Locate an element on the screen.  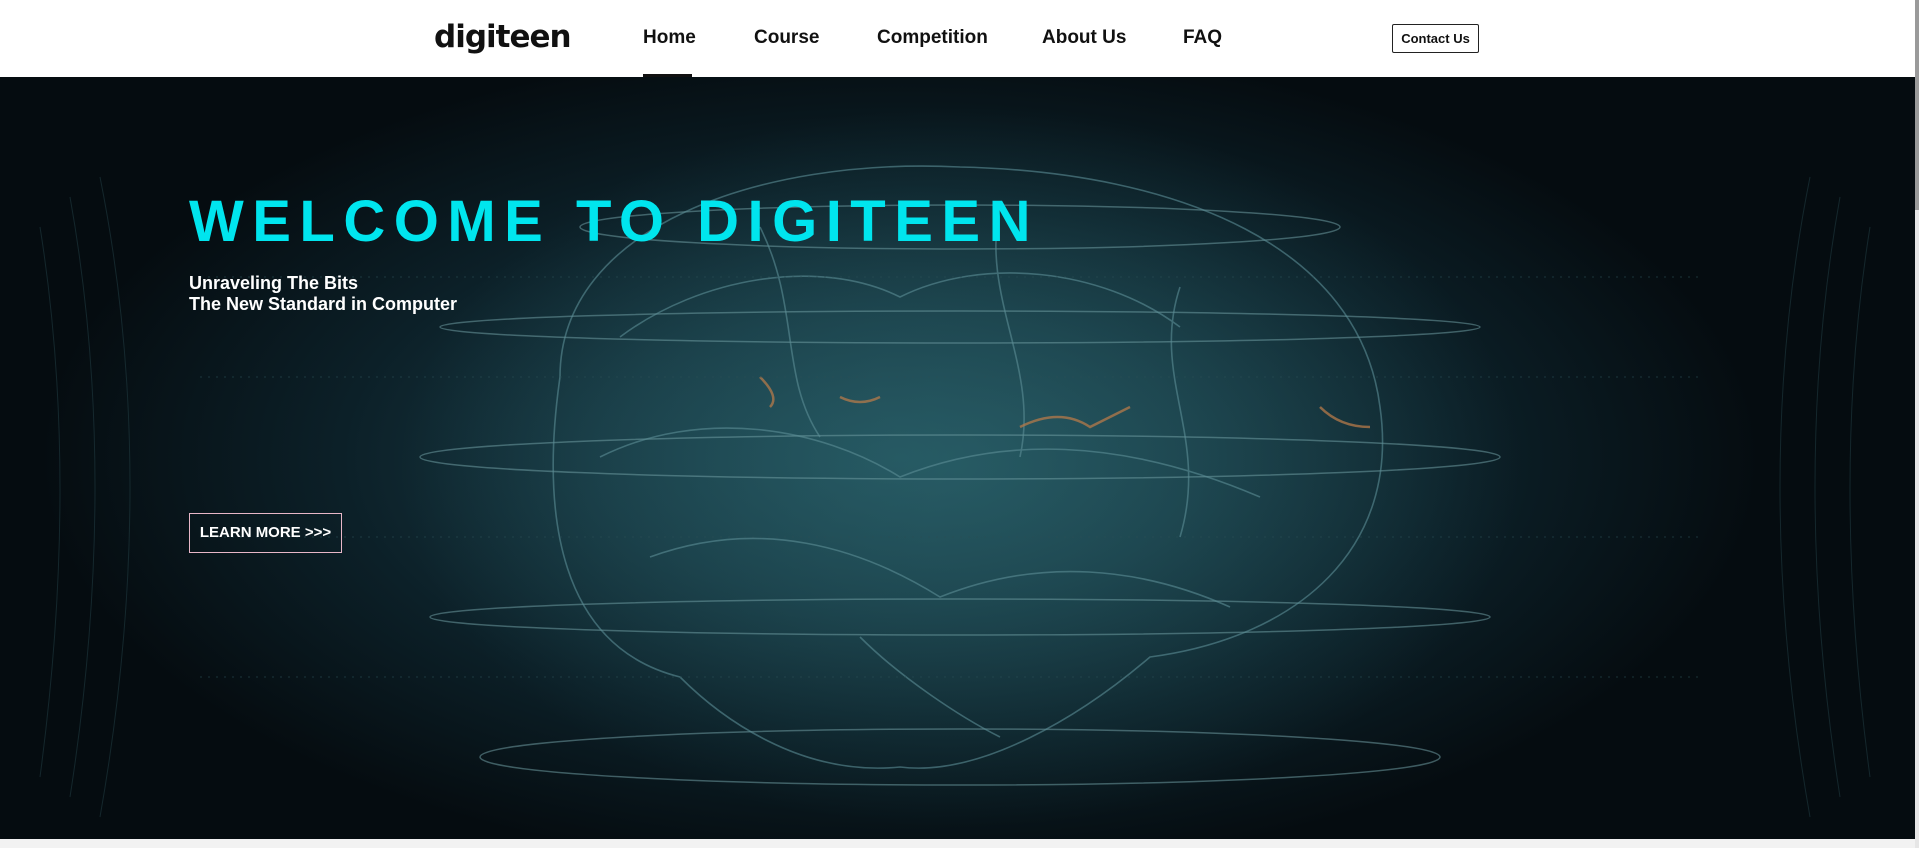
digiteen-logo: digiteen is located at coordinates (503, 37).